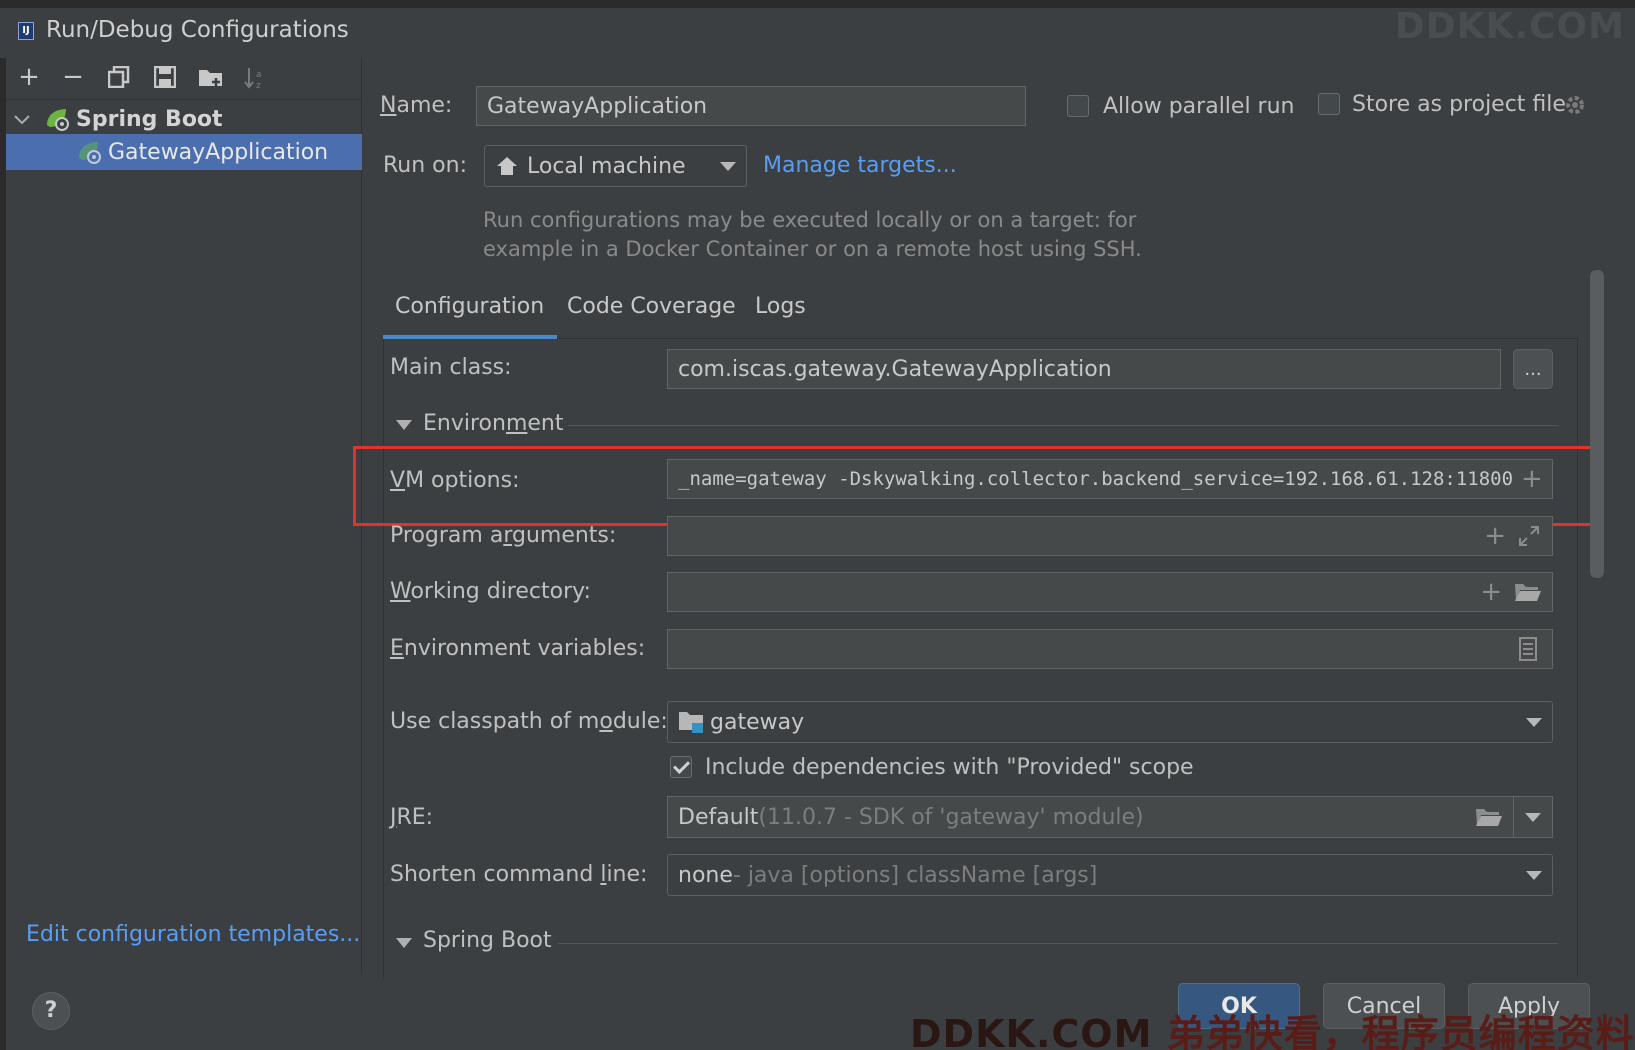 This screenshot has width=1635, height=1050. I want to click on home-icon, so click(507, 166).